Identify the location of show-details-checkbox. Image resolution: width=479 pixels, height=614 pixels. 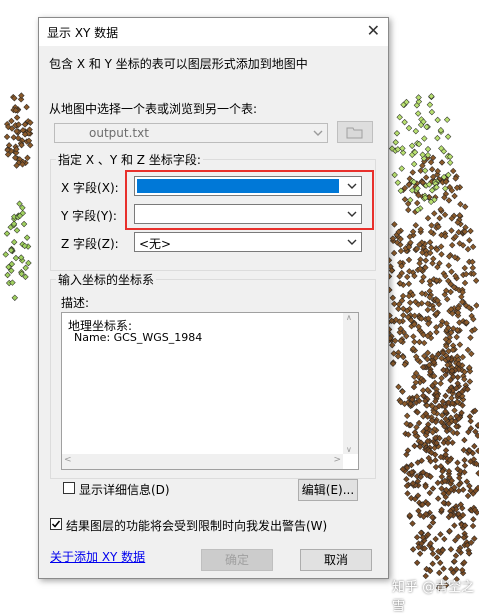
(69, 488).